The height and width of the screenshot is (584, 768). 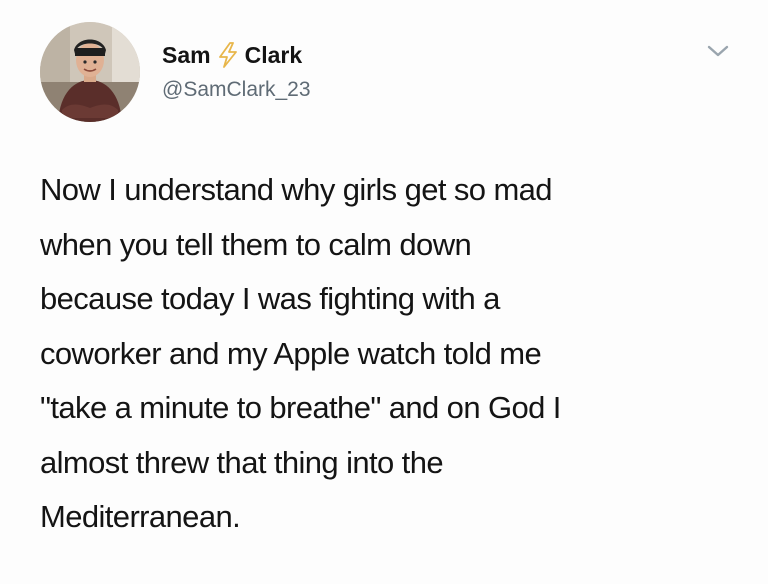 What do you see at coordinates (228, 55) in the screenshot?
I see `lightning-bolt-icon` at bounding box center [228, 55].